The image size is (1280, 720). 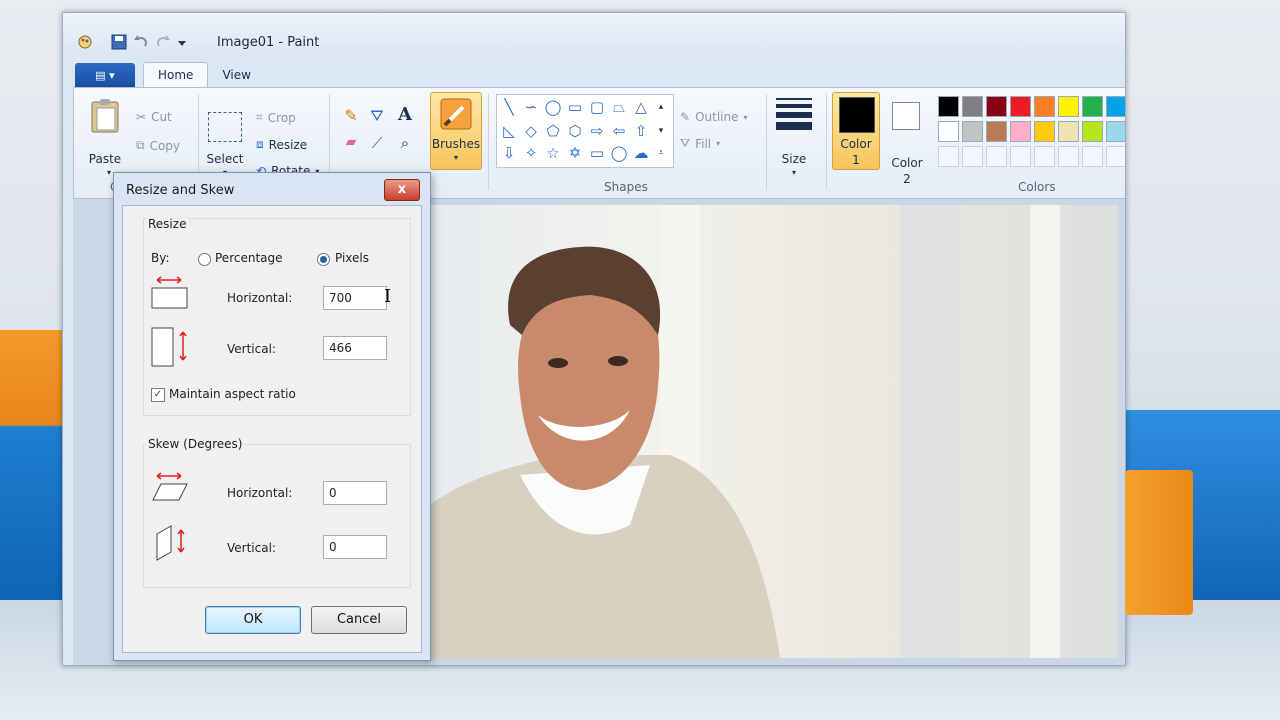 I want to click on customize-toolbar-icon, so click(x=185, y=42).